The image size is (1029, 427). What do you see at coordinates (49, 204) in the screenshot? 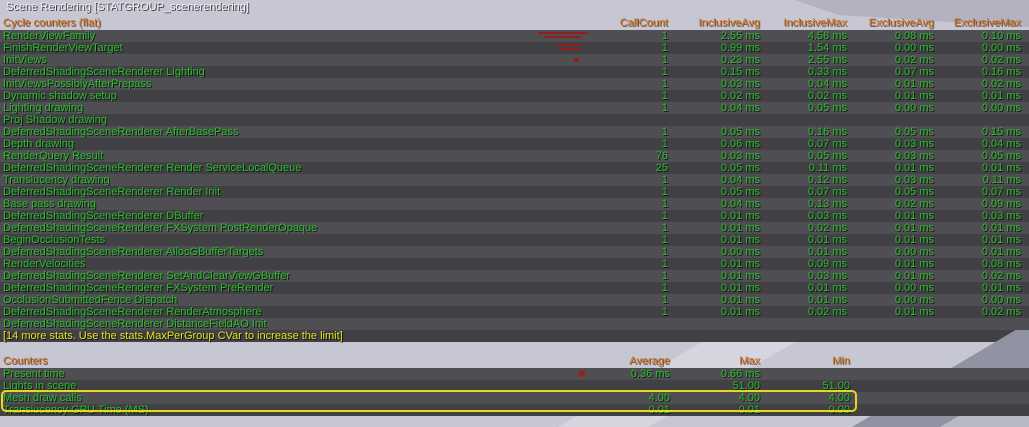
I see `stat-name: Base pass drawing` at bounding box center [49, 204].